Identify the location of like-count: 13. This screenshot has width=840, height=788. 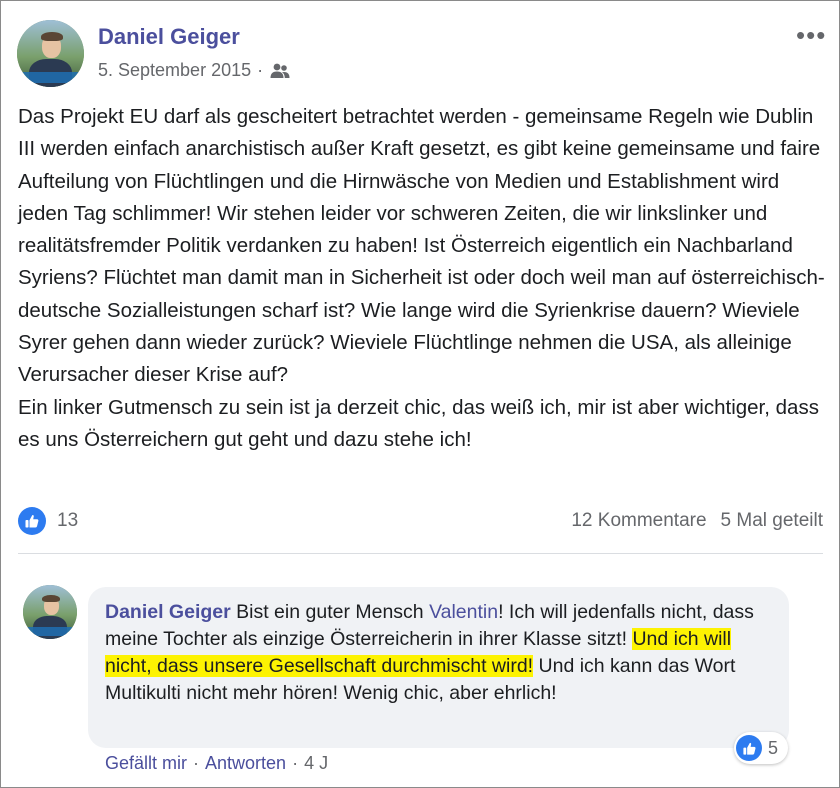
(67, 521).